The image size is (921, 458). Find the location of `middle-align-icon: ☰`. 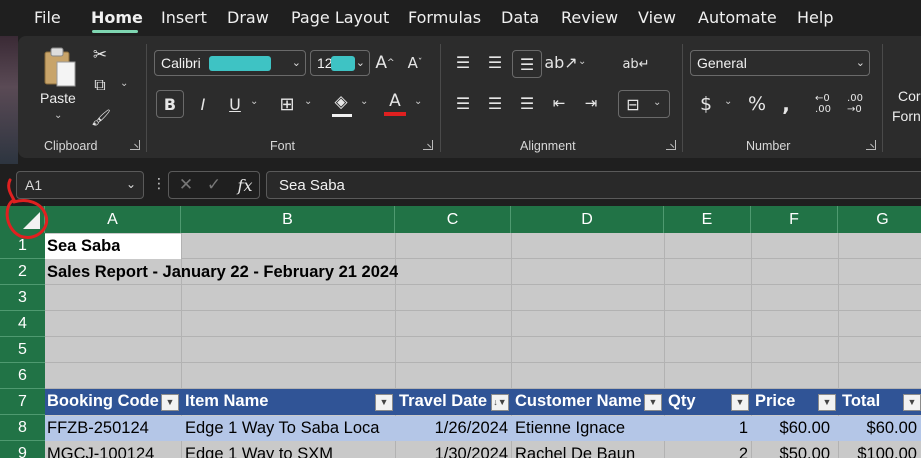

middle-align-icon: ☰ is located at coordinates (495, 62).